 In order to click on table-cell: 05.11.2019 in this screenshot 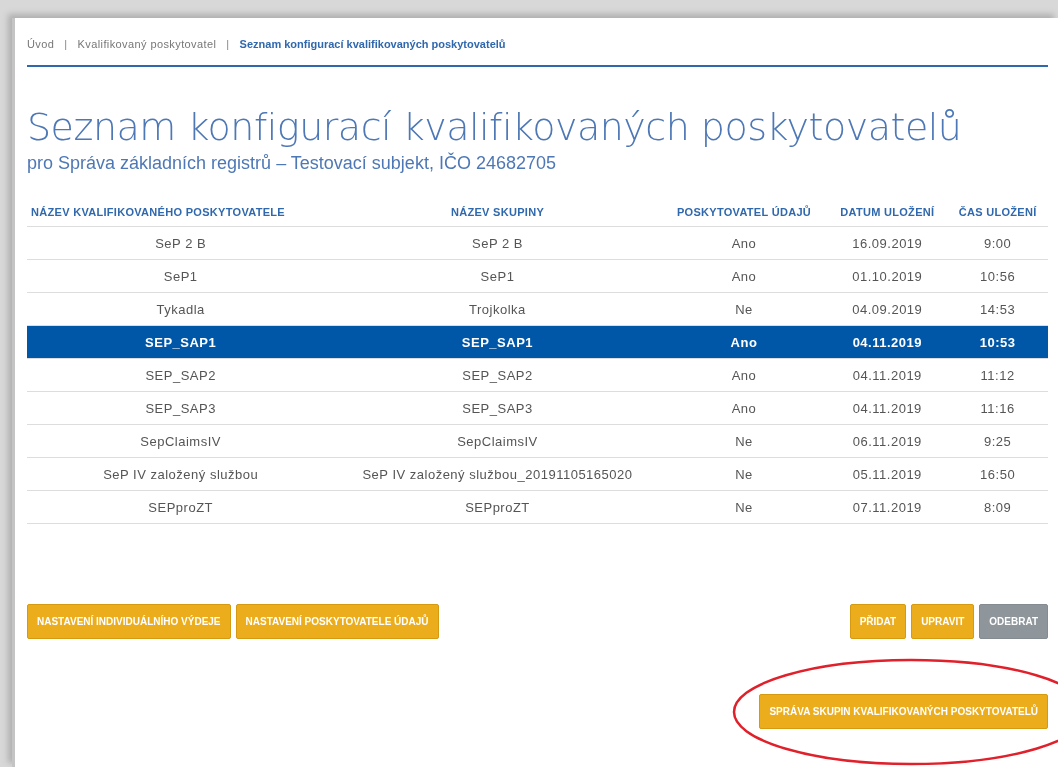, I will do `click(887, 474)`.